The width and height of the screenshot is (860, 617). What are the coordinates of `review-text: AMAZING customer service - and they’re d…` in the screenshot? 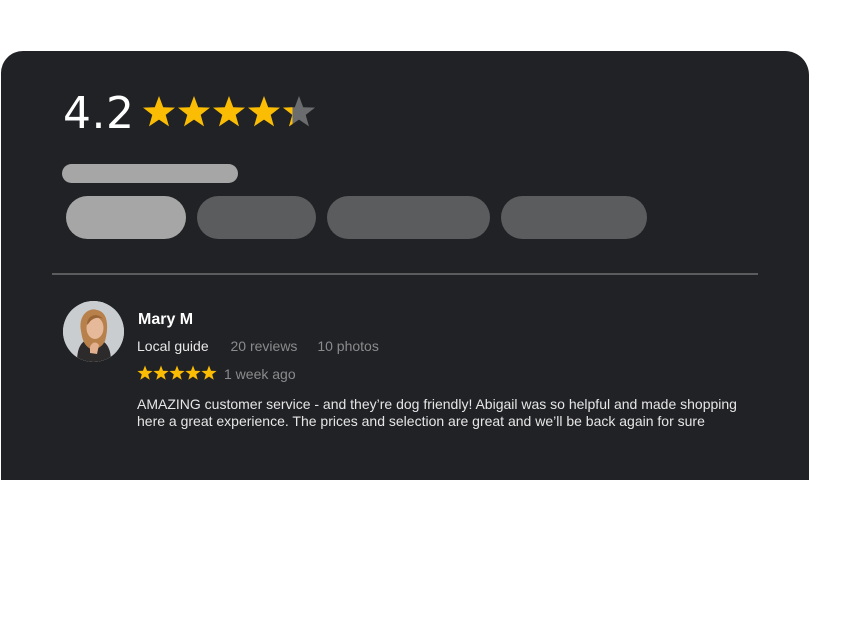 It's located at (437, 412).